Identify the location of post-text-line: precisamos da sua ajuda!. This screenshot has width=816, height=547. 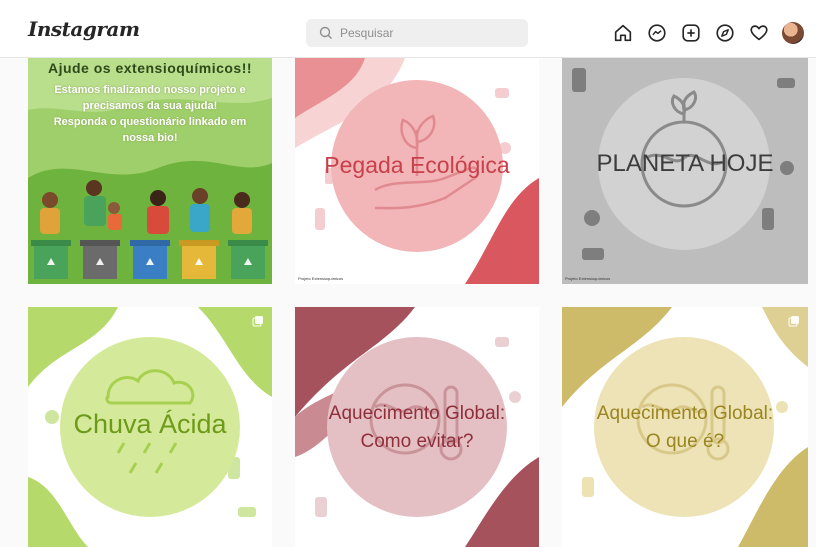
(150, 106).